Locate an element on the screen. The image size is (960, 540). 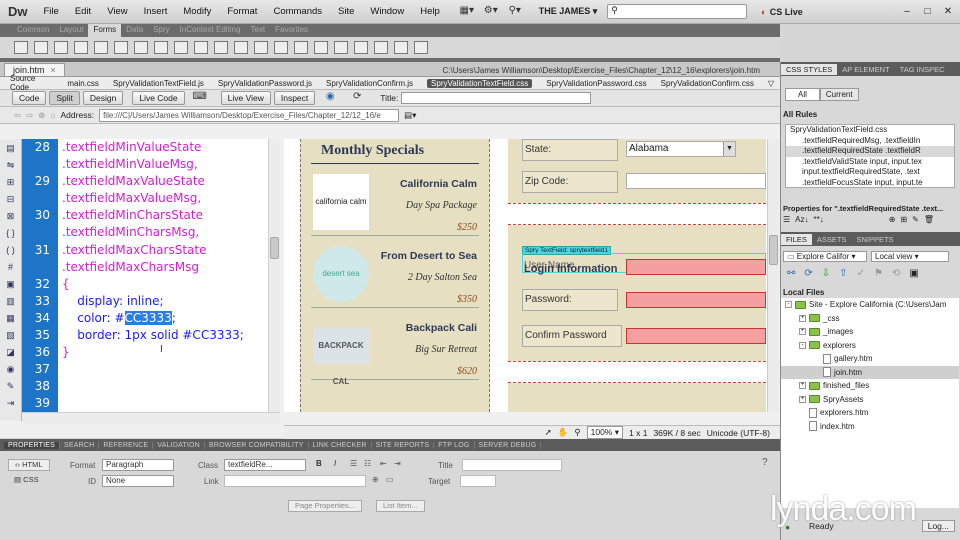
help-icon: ? is located at coordinates (765, 462).